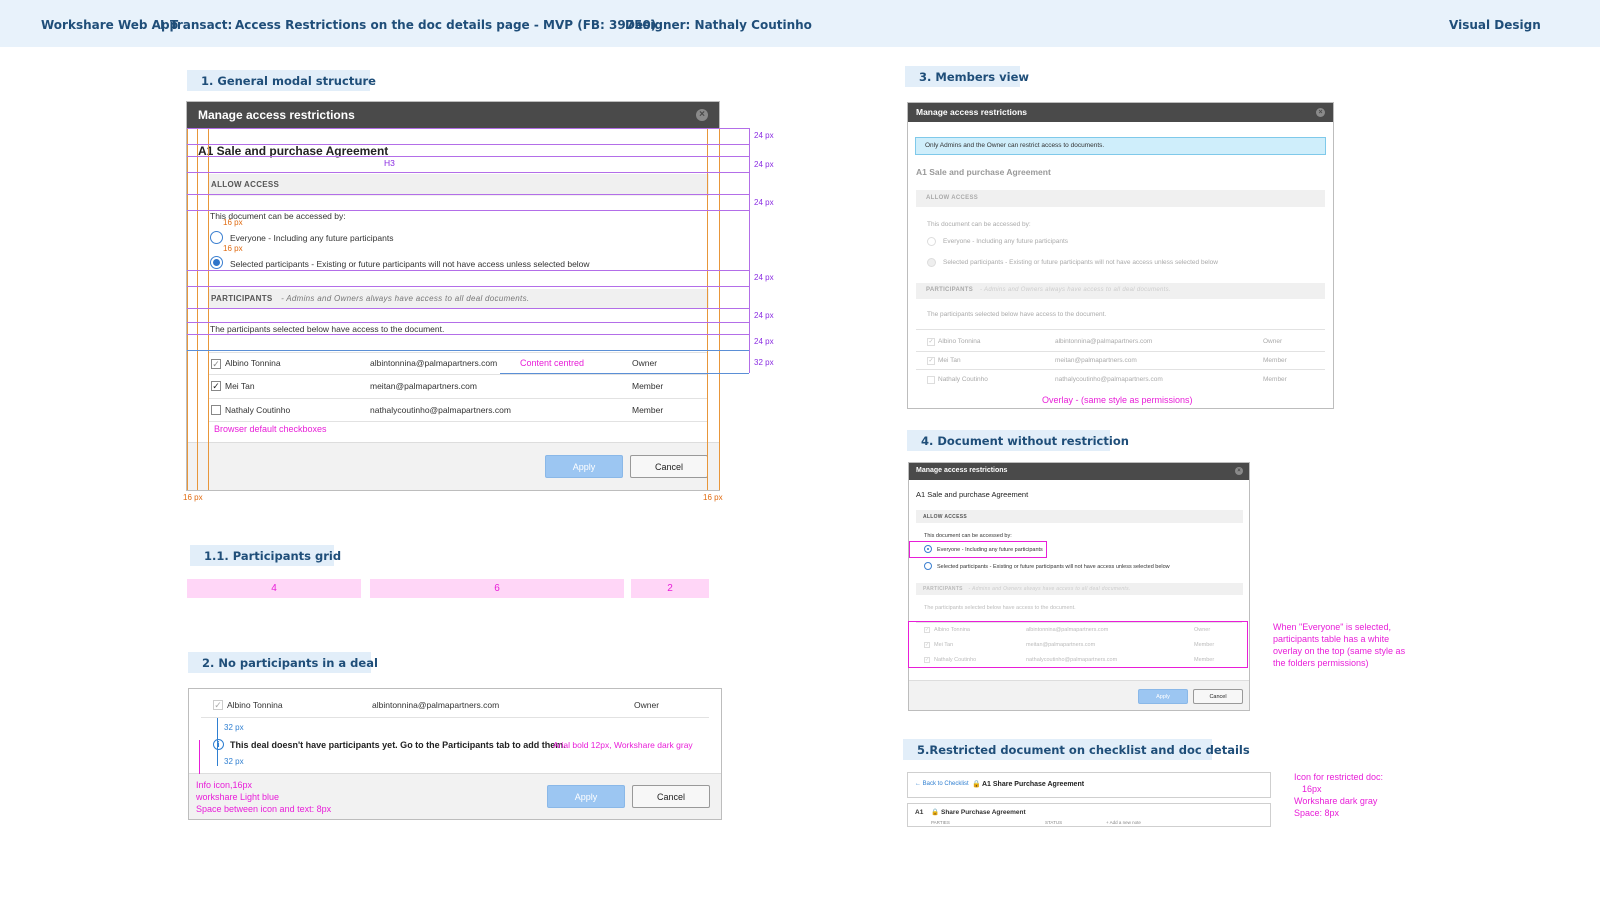 Image resolution: width=1600 pixels, height=900 pixels. I want to click on info-icon: i, so click(218, 744).